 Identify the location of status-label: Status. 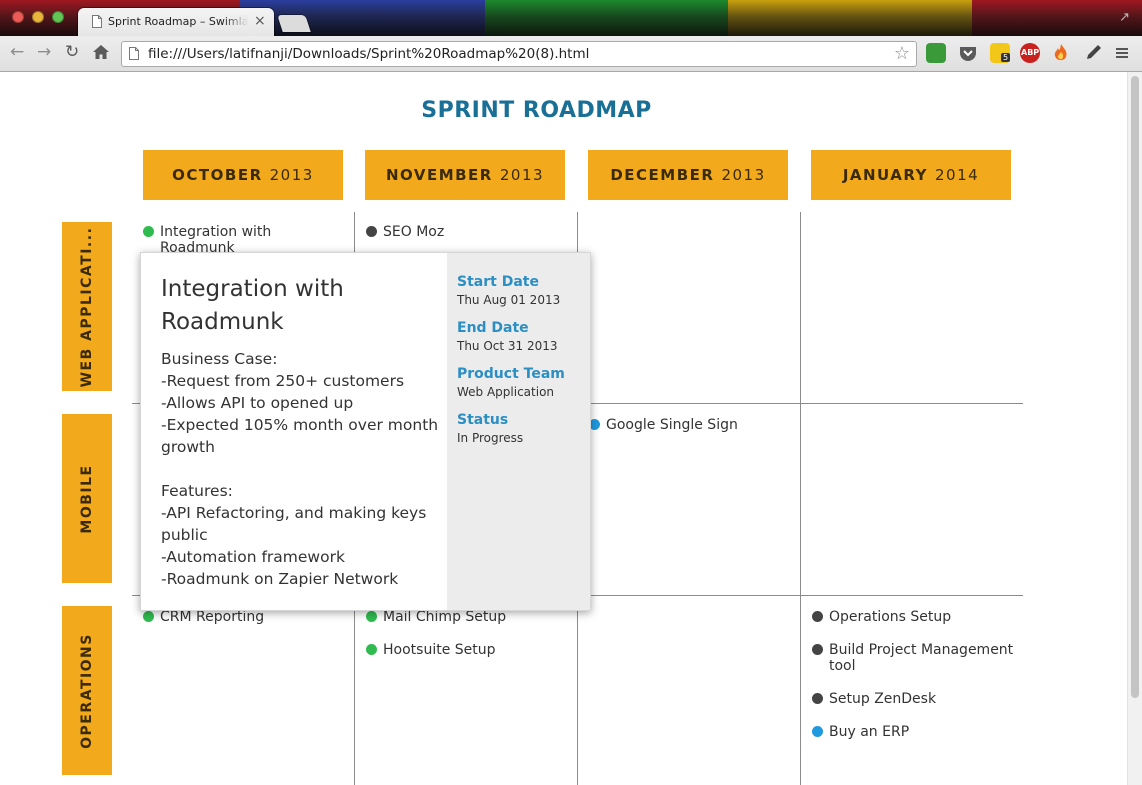
(483, 420).